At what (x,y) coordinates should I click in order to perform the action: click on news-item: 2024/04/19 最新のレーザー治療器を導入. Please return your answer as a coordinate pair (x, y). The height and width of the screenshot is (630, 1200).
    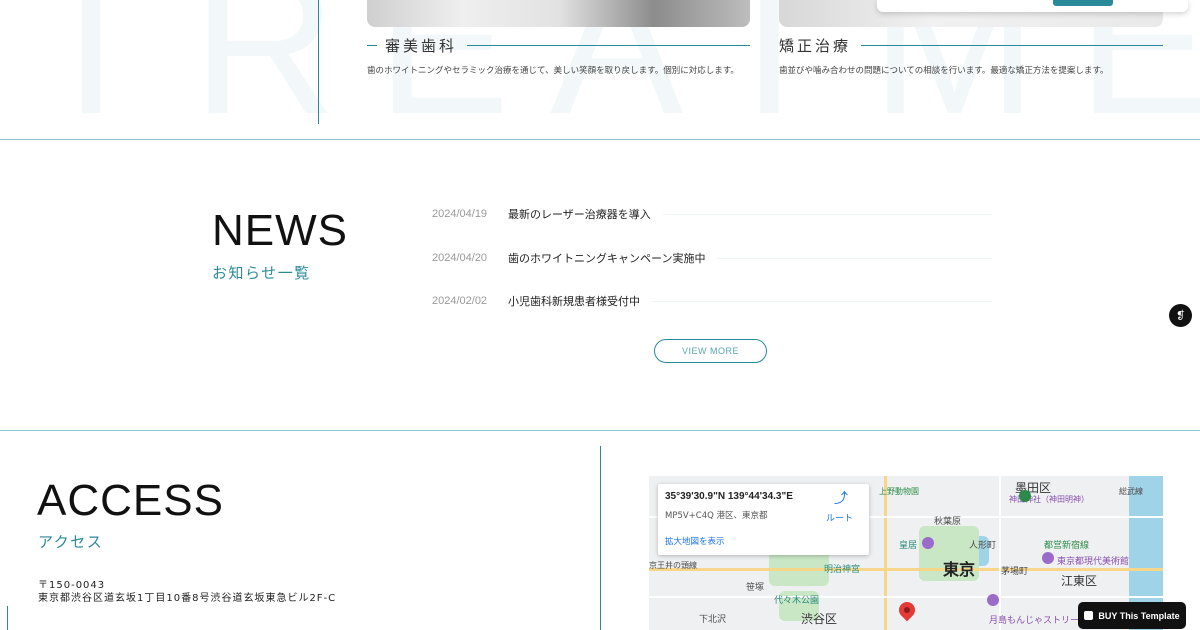
    Looking at the image, I should click on (712, 214).